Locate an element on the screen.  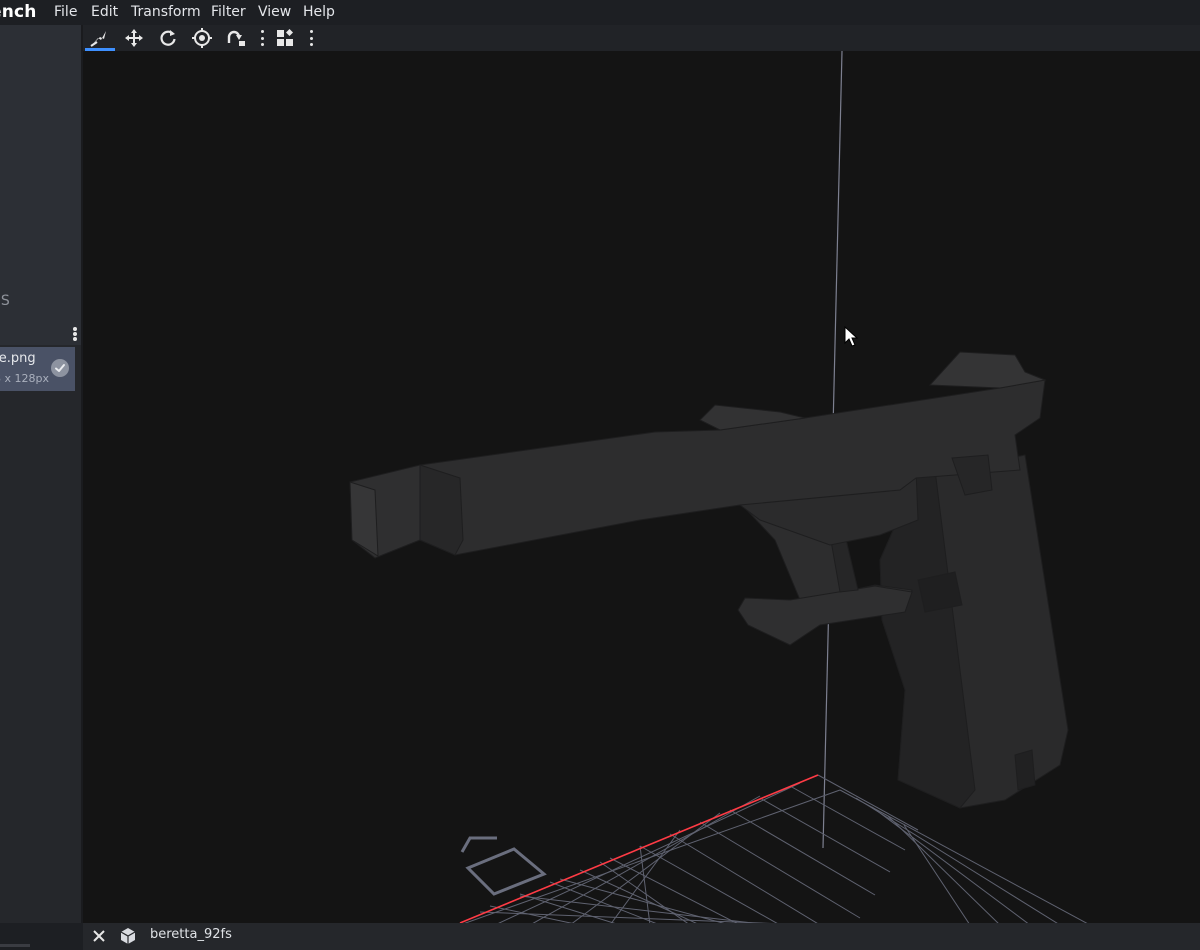
model-name: beretta_92fs is located at coordinates (191, 934).